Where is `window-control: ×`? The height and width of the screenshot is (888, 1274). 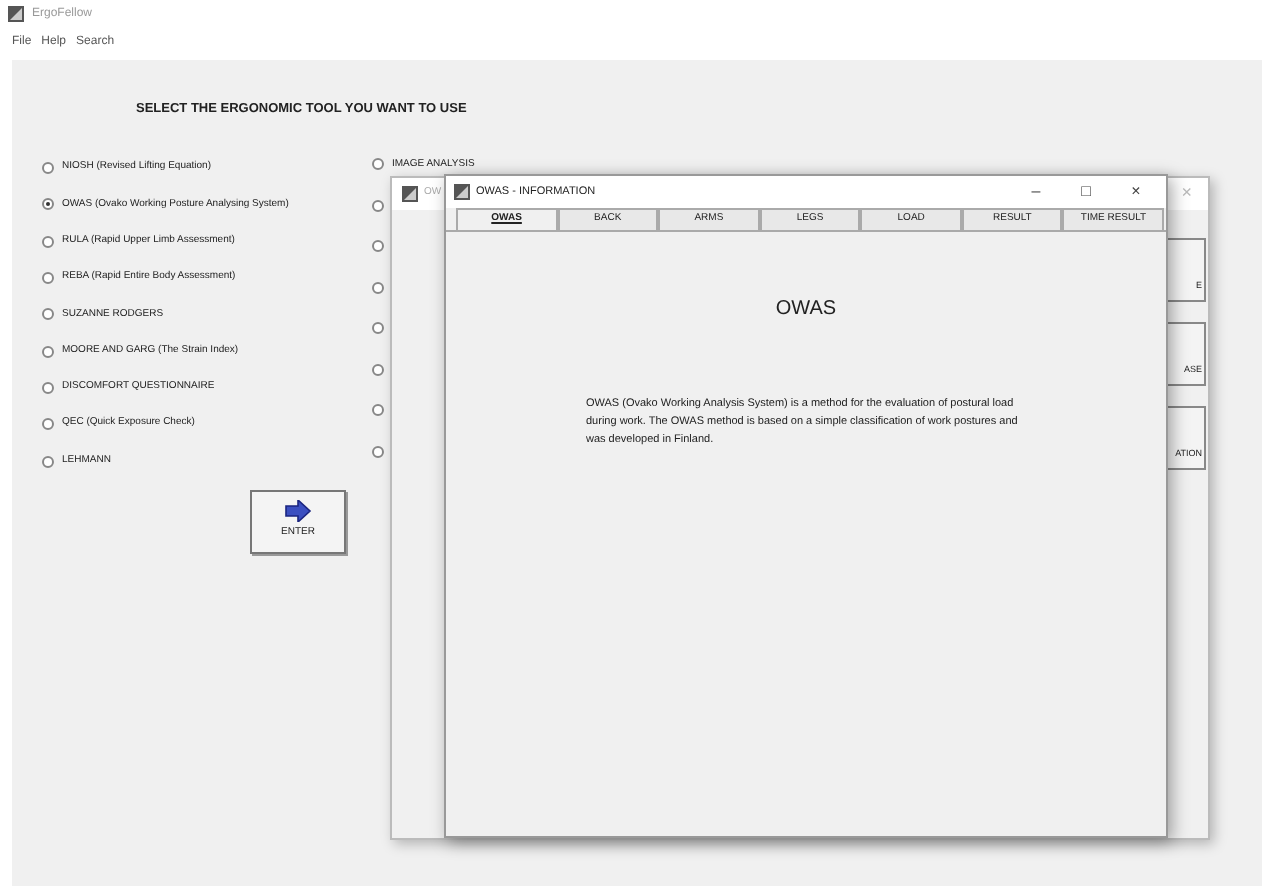
window-control: × is located at coordinates (1136, 192).